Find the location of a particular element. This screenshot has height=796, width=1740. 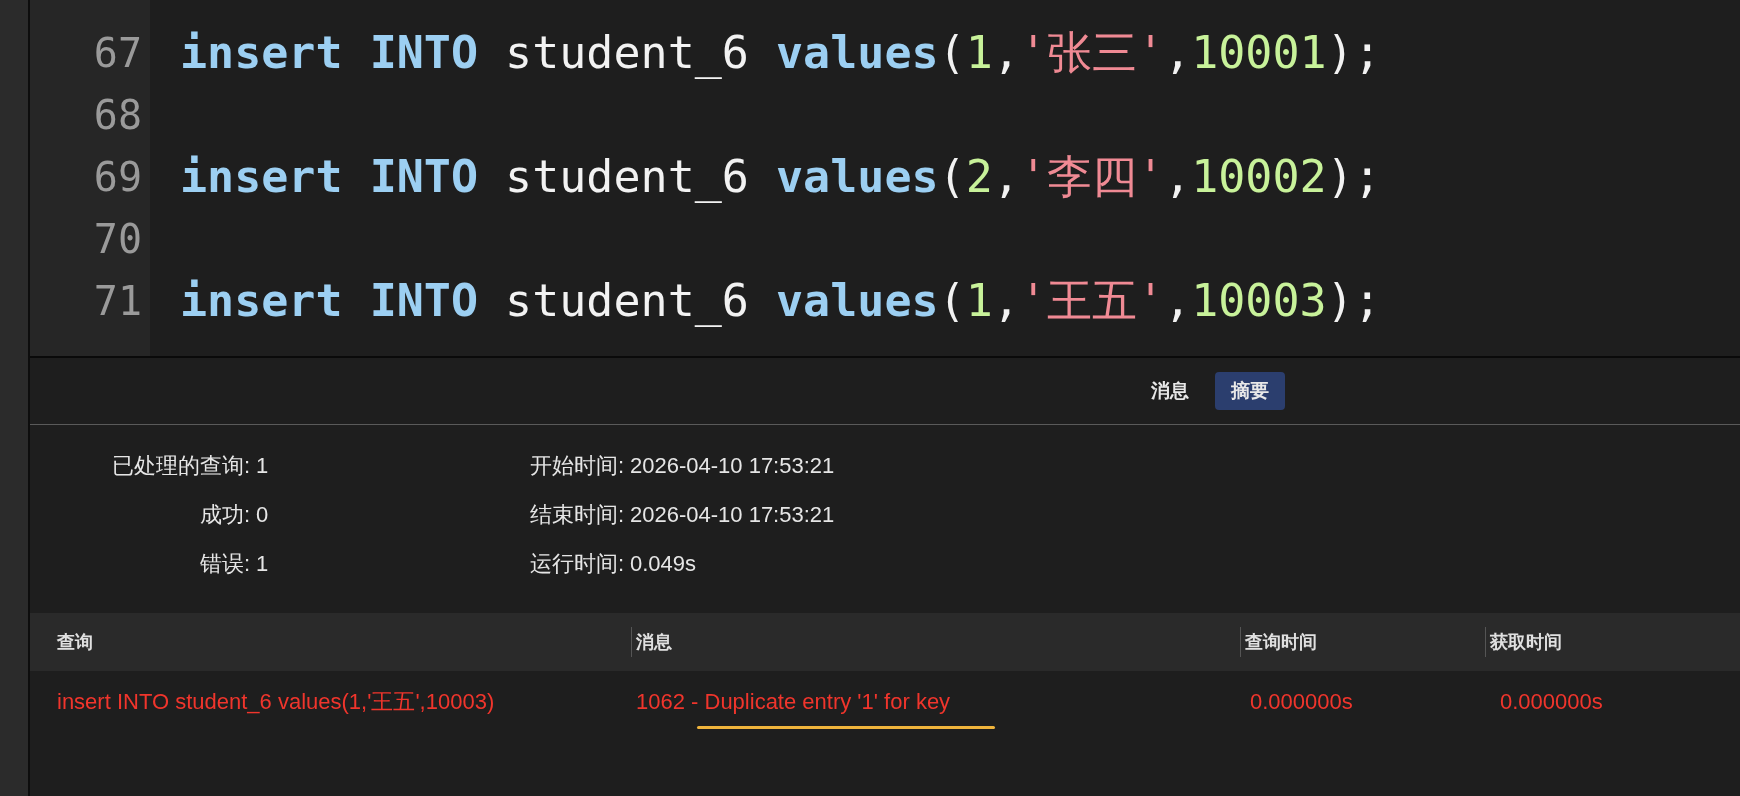

line-number: 68 is located at coordinates (117, 115).